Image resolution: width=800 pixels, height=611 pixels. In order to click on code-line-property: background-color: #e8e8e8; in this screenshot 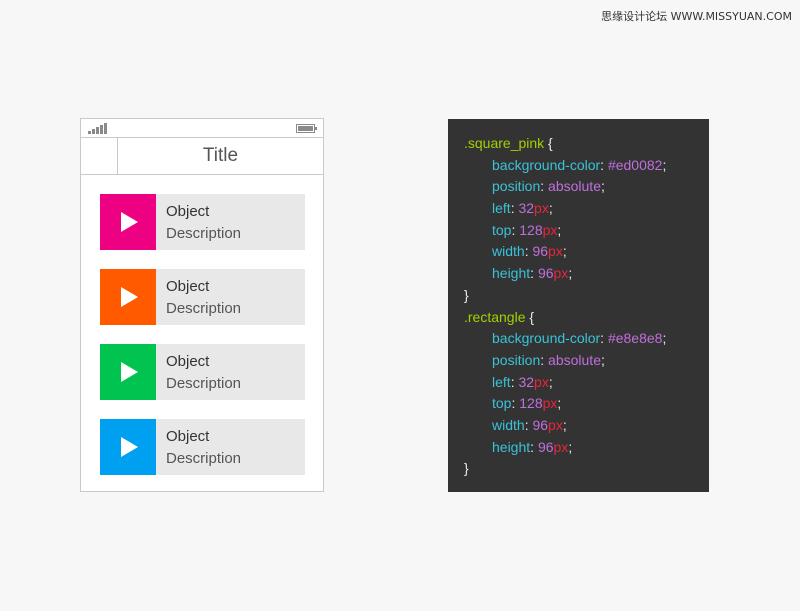, I will do `click(579, 338)`.